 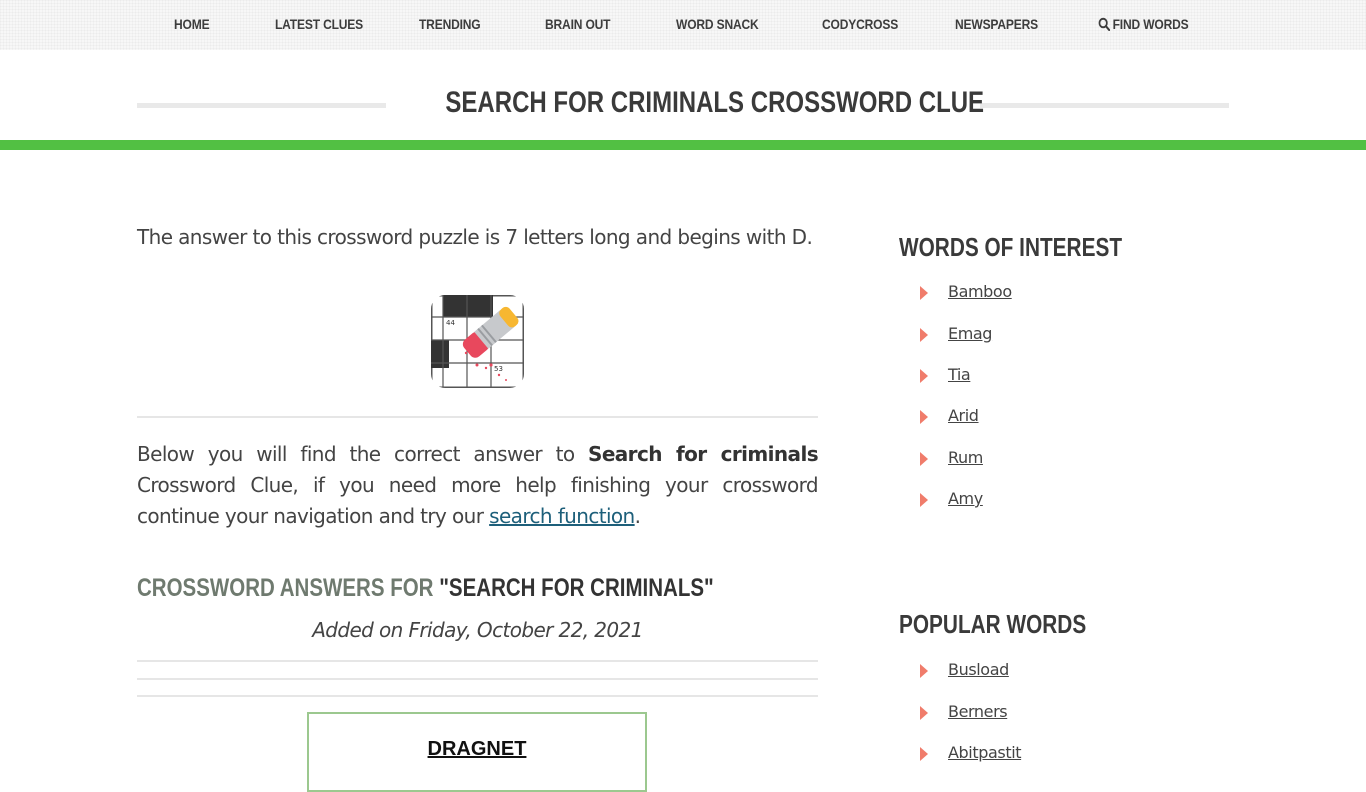 What do you see at coordinates (261, 105) in the screenshot?
I see `title-rule-left` at bounding box center [261, 105].